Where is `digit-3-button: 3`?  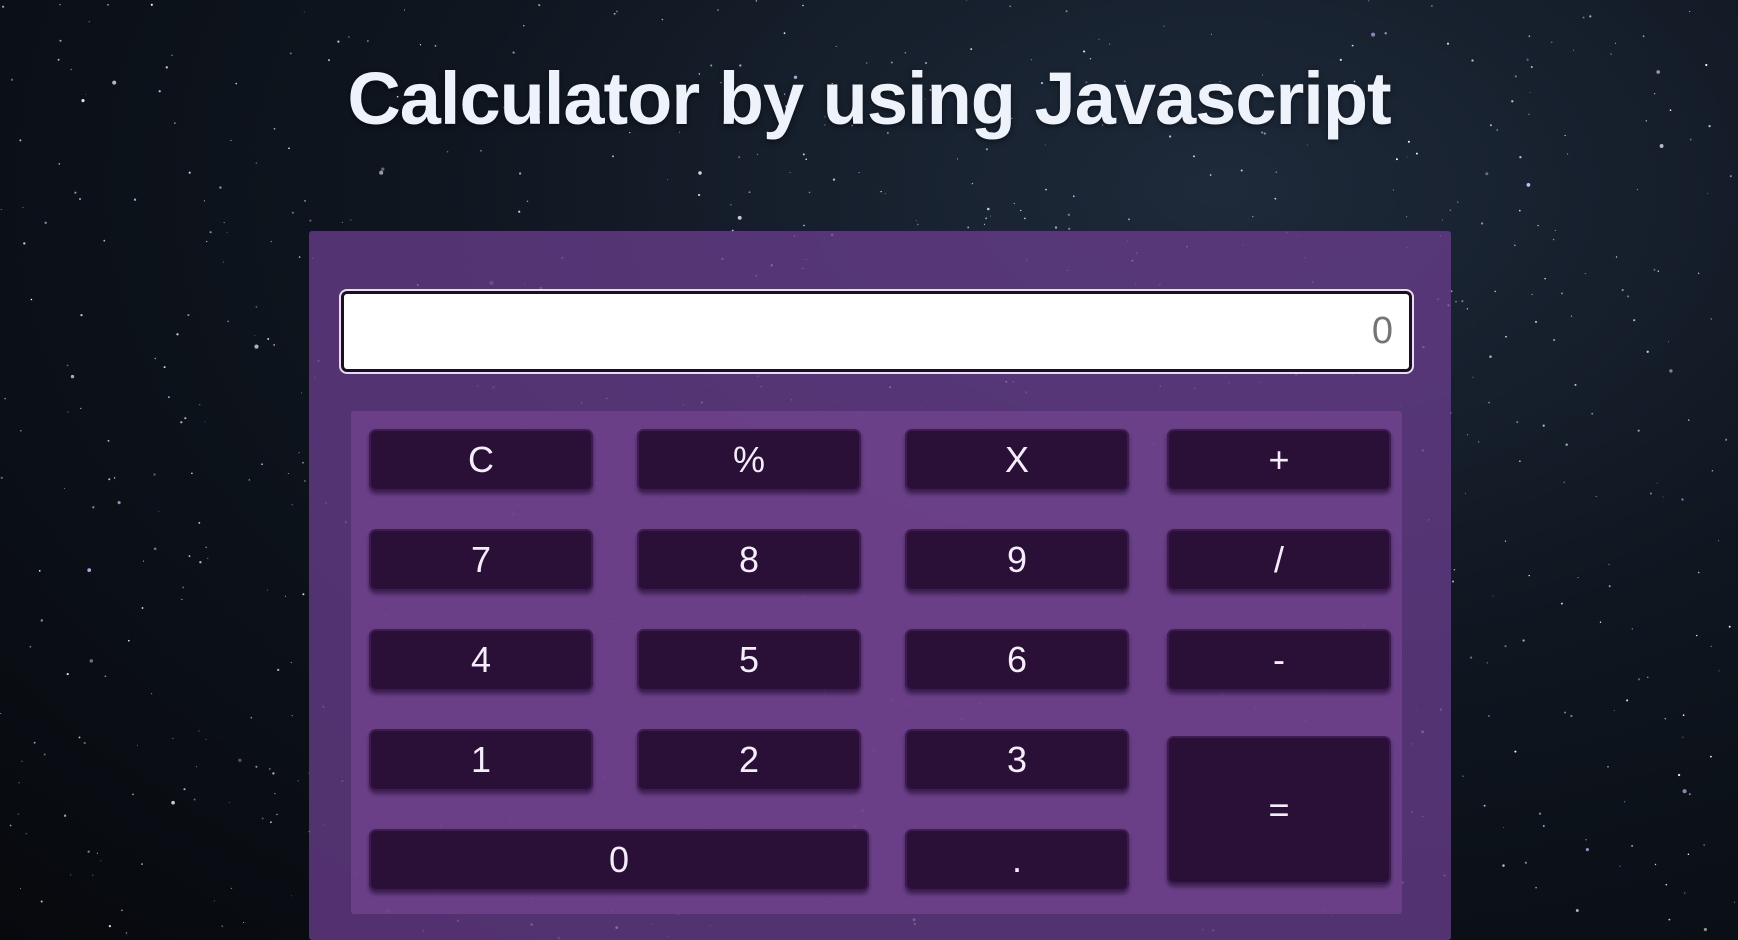 digit-3-button: 3 is located at coordinates (1017, 760).